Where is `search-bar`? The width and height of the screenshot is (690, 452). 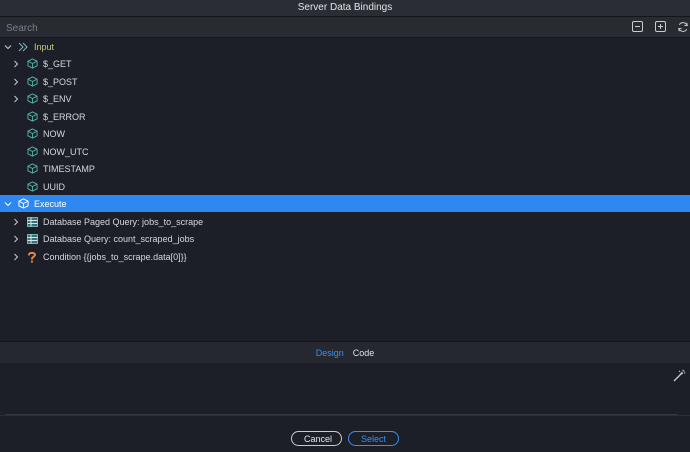
search-bar is located at coordinates (345, 27).